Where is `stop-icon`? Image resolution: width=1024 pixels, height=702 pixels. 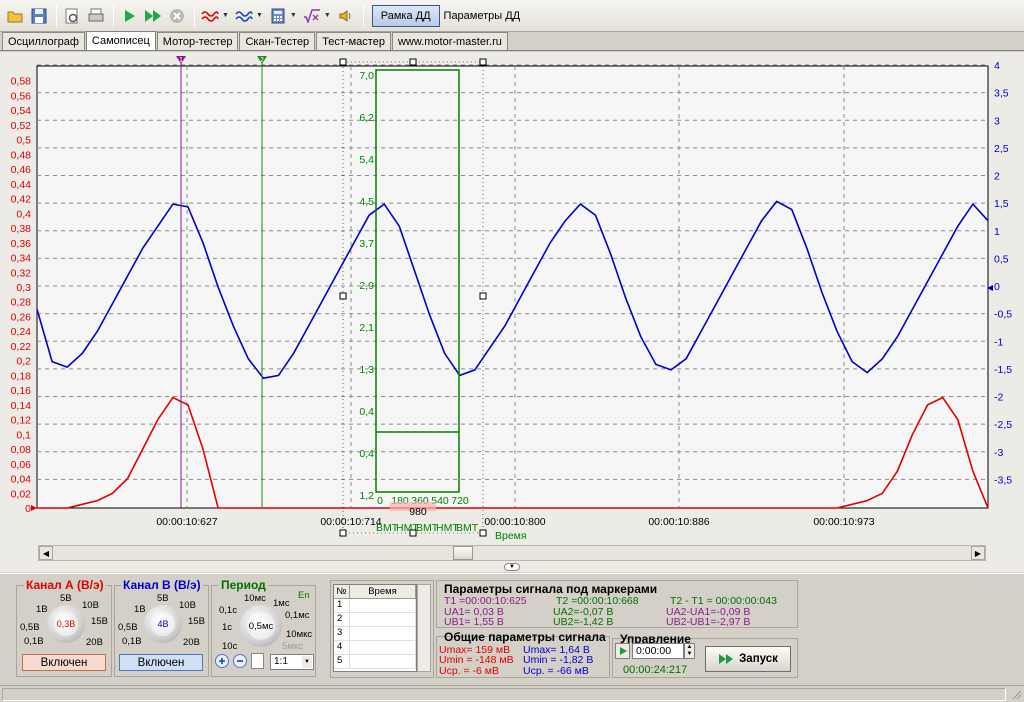
stop-icon is located at coordinates (177, 16).